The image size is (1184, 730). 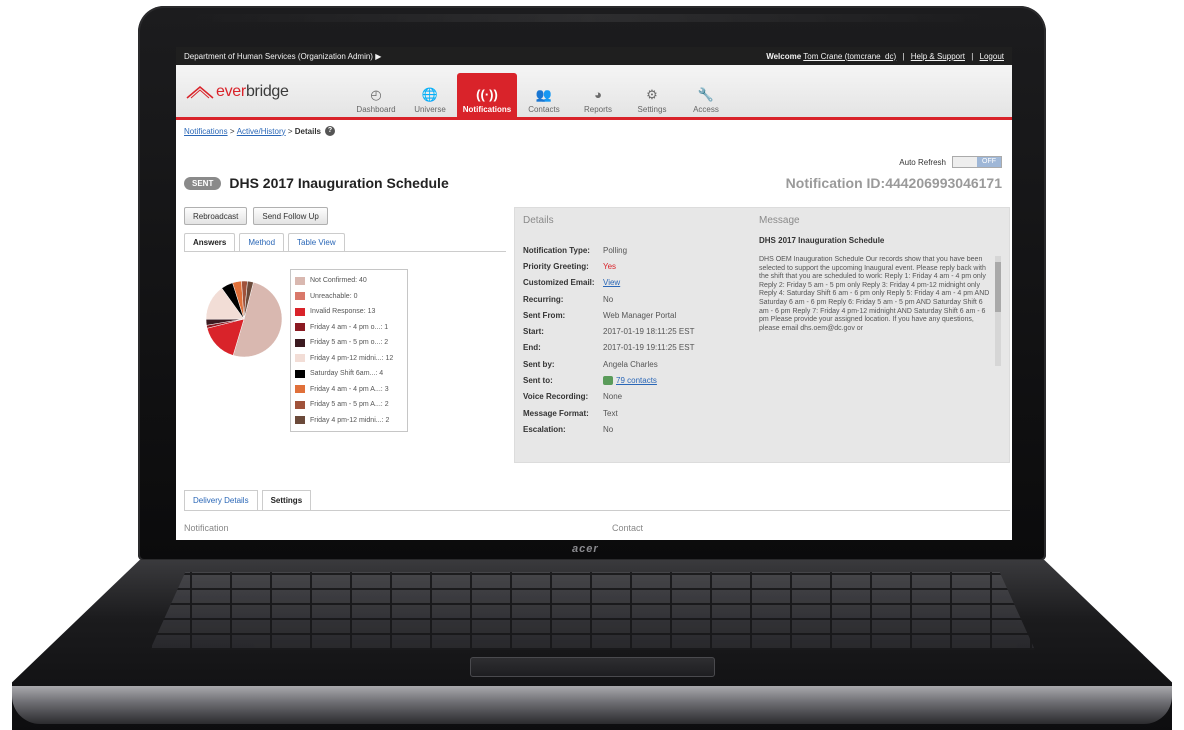 What do you see at coordinates (290, 216) in the screenshot?
I see `send-follow-up-button: Send Follow Up` at bounding box center [290, 216].